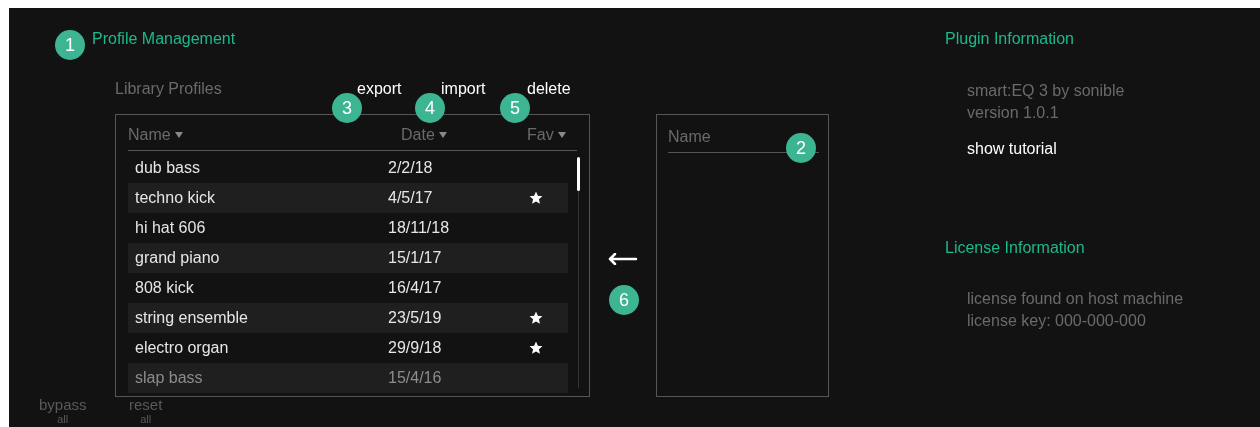 This screenshot has height=427, width=1260. I want to click on profile-name: electro organ, so click(182, 348).